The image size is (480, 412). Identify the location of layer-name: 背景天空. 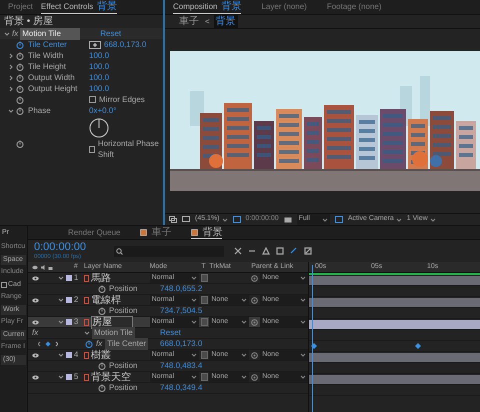
(110, 377).